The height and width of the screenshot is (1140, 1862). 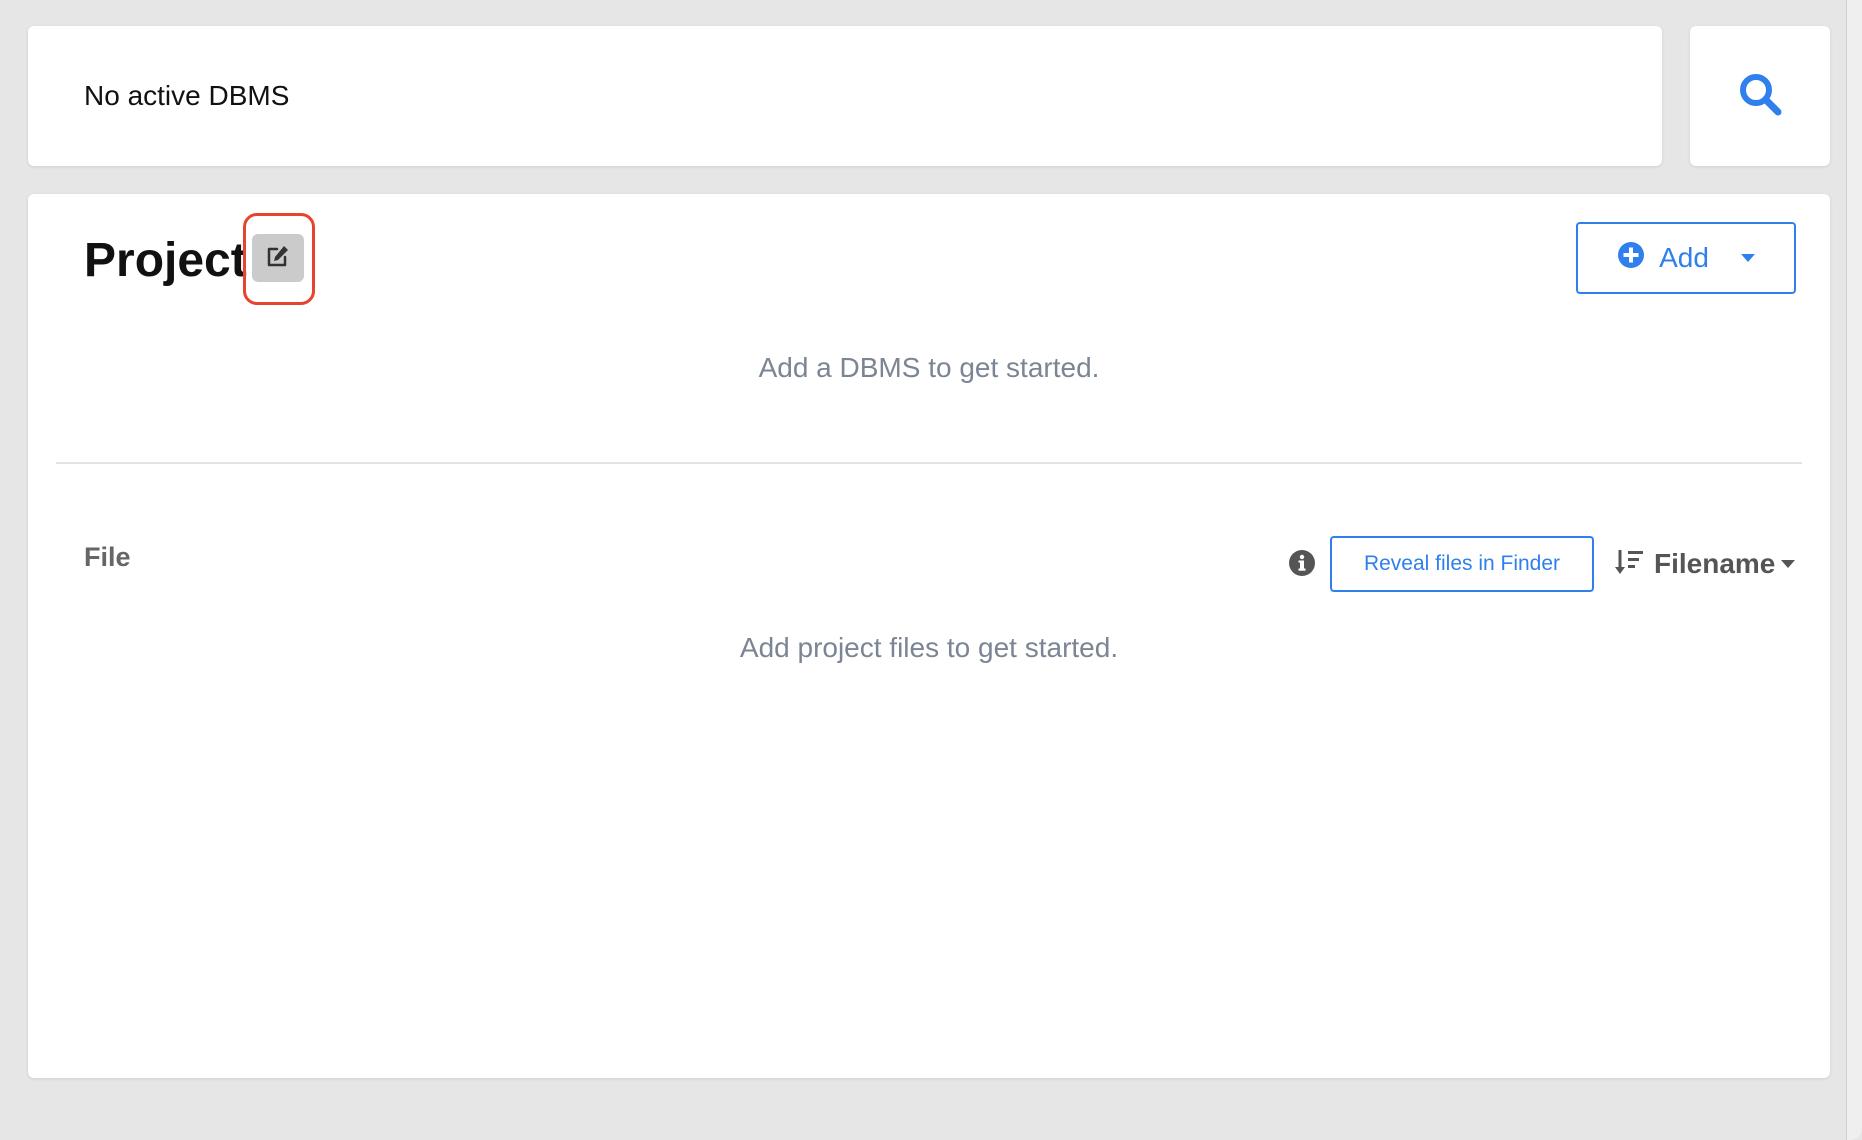 I want to click on project-title: Project, so click(x=165, y=260).